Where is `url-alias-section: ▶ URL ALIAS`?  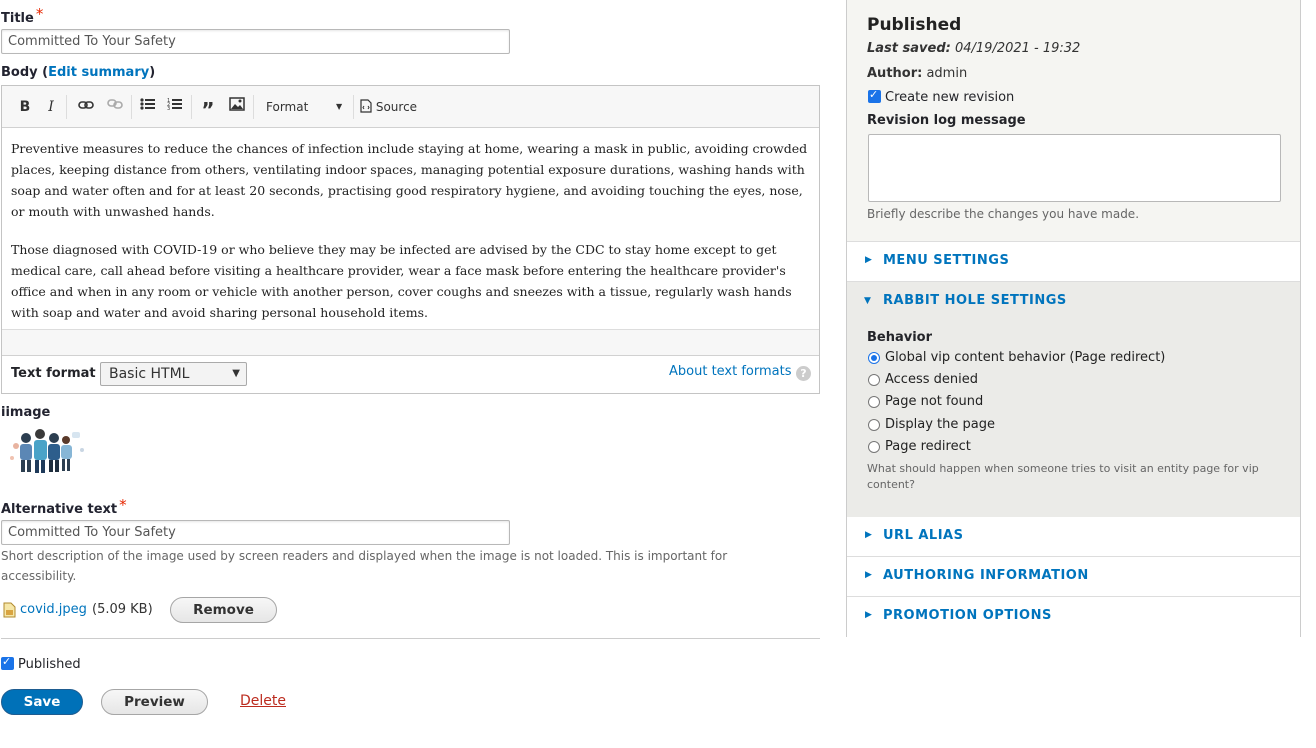 url-alias-section: ▶ URL ALIAS is located at coordinates (1073, 537).